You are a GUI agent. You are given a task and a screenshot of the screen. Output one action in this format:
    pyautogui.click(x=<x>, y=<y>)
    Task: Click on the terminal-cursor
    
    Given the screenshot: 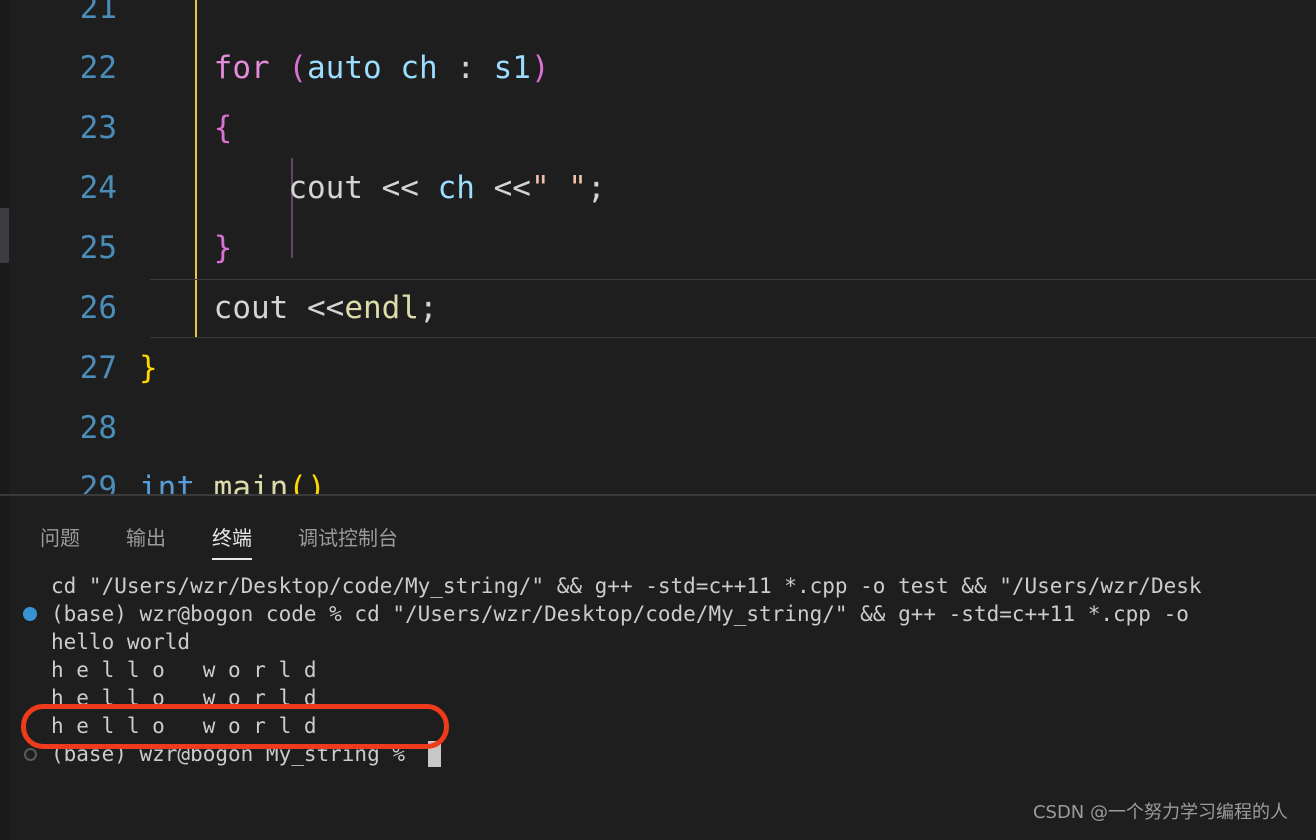 What is the action you would take?
    pyautogui.click(x=434, y=754)
    